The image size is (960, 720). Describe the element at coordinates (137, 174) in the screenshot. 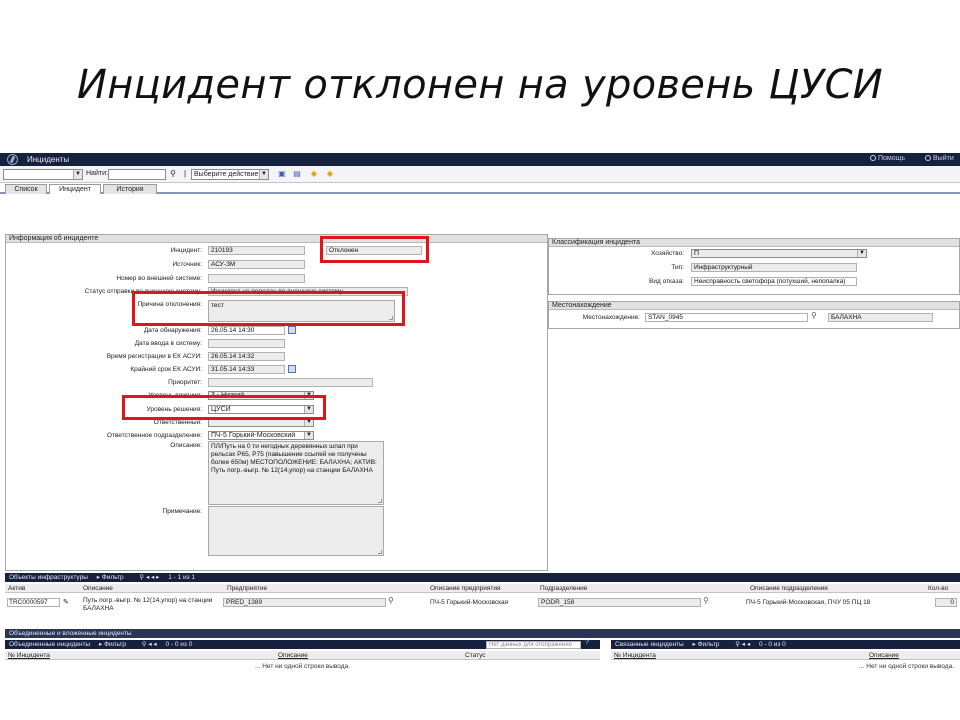

I see `find-input` at that location.